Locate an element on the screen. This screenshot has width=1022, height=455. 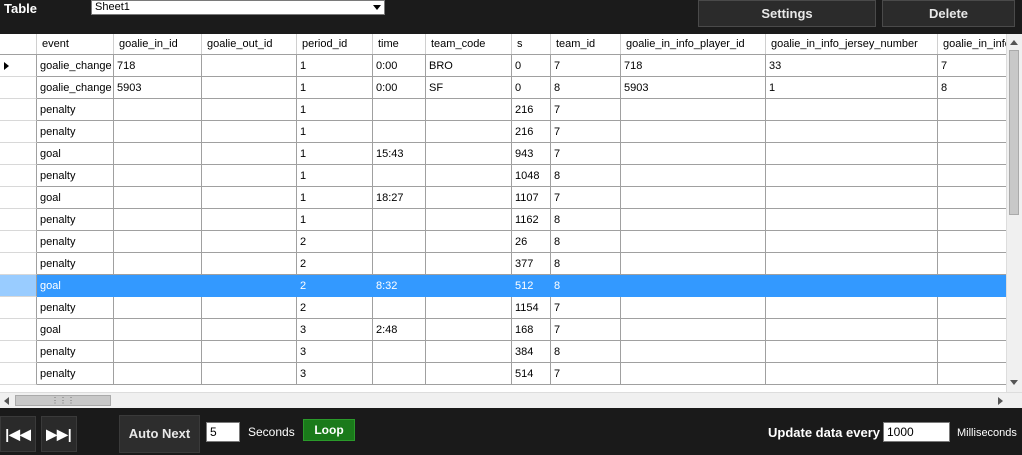
table-row: goal 1 18:27 1107 7 is located at coordinates (529, 198).